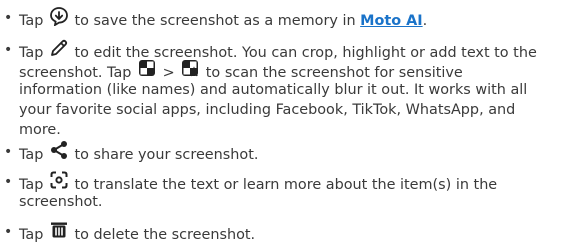  I want to click on blur-icon, so click(147, 71).